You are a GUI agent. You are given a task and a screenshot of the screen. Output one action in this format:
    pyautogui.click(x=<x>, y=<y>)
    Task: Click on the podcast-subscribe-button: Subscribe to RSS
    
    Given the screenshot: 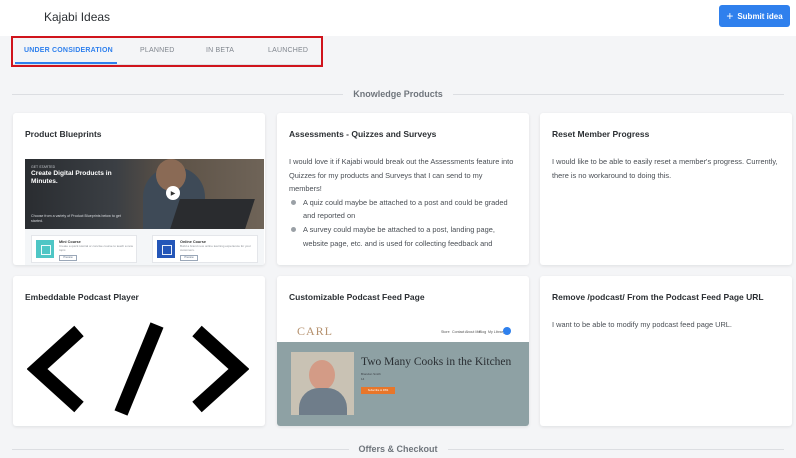 What is the action you would take?
    pyautogui.click(x=378, y=390)
    